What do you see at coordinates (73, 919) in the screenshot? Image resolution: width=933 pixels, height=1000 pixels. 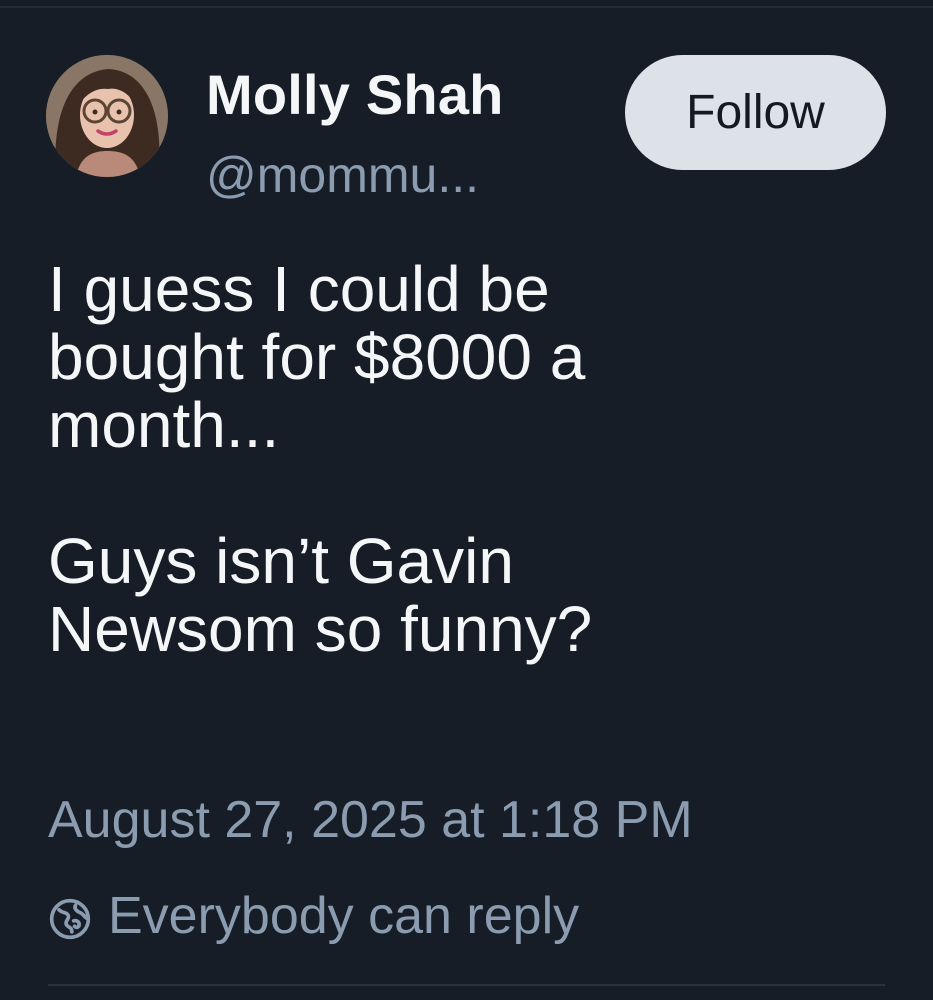 I see `globe-icon` at bounding box center [73, 919].